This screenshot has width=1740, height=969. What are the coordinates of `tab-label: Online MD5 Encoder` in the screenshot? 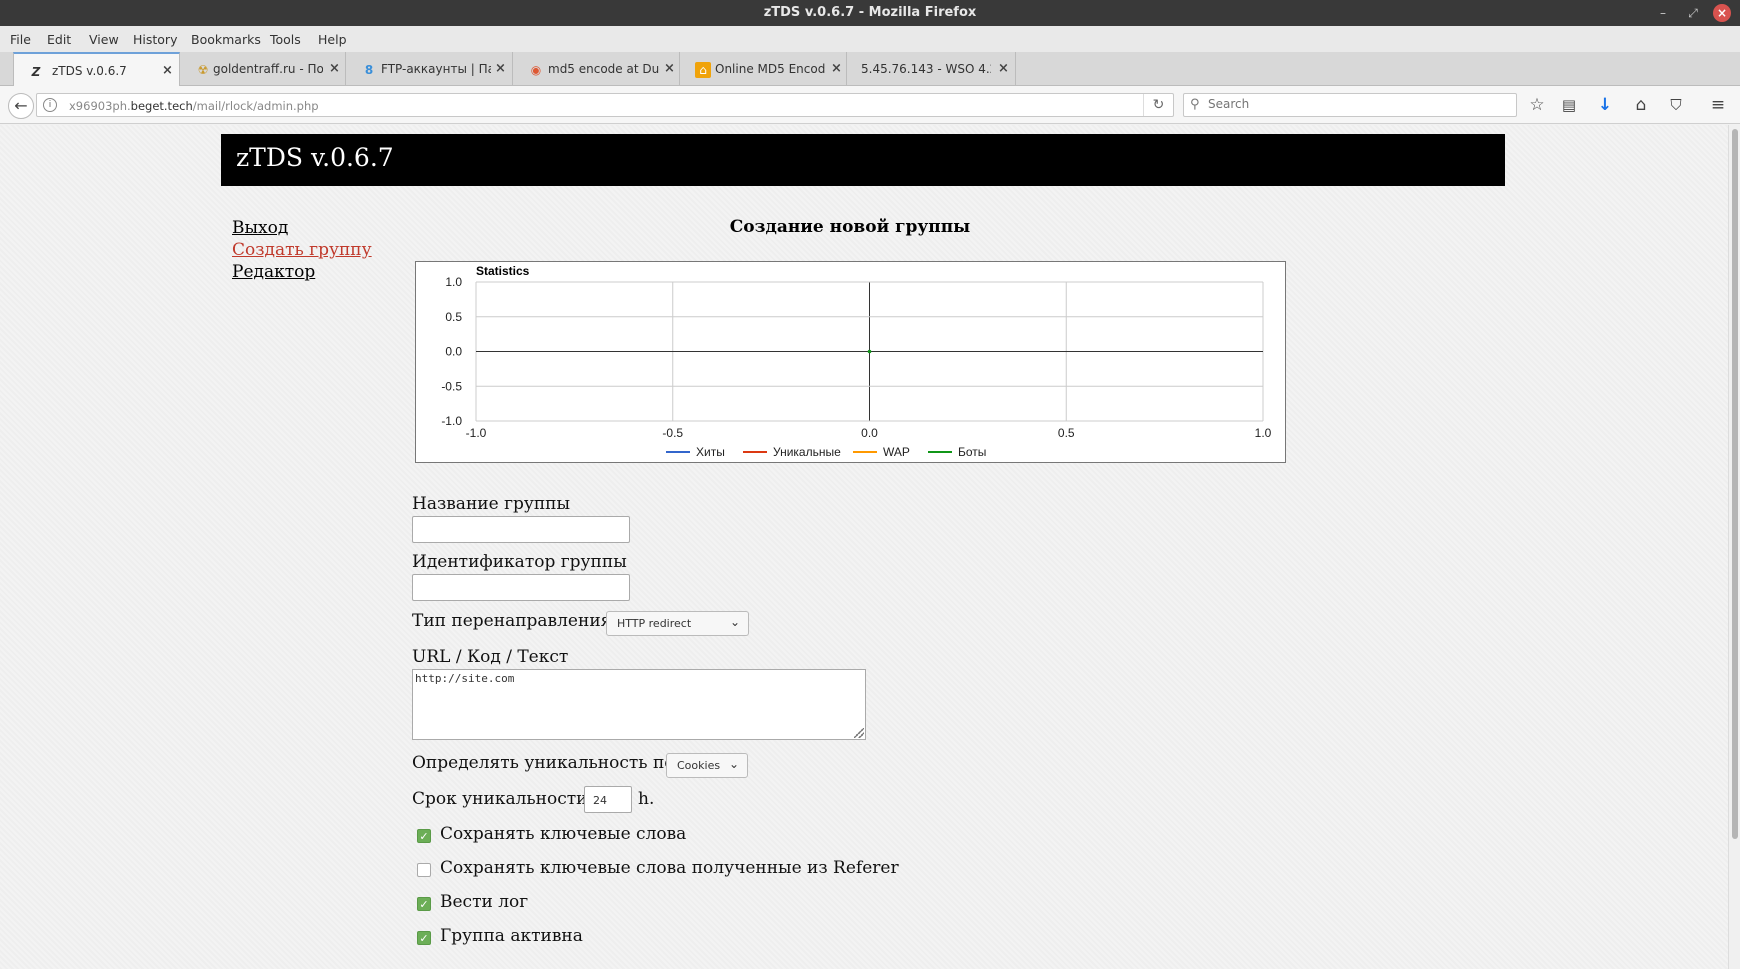 It's located at (770, 69).